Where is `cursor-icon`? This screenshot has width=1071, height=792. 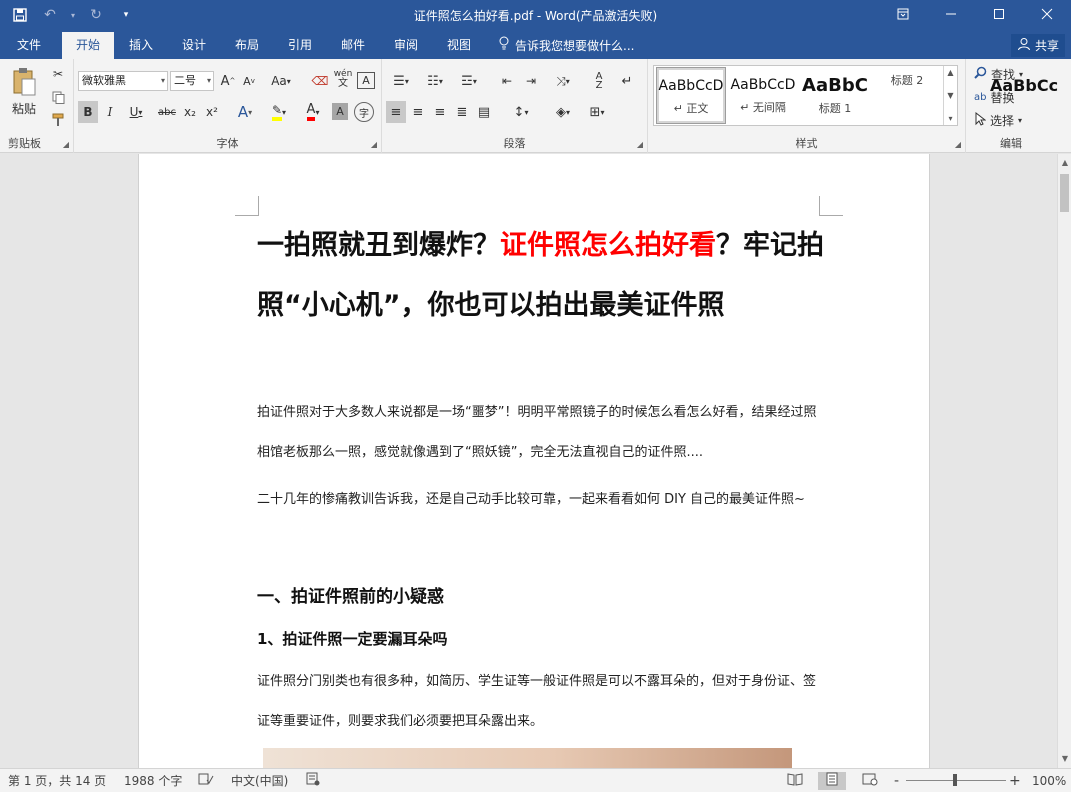 cursor-icon is located at coordinates (980, 120).